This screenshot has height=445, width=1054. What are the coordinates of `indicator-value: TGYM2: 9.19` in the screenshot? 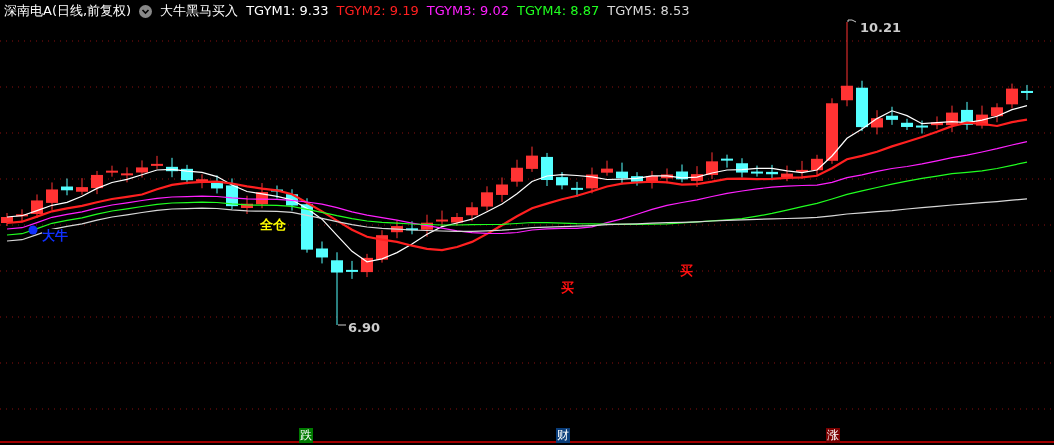 It's located at (377, 11).